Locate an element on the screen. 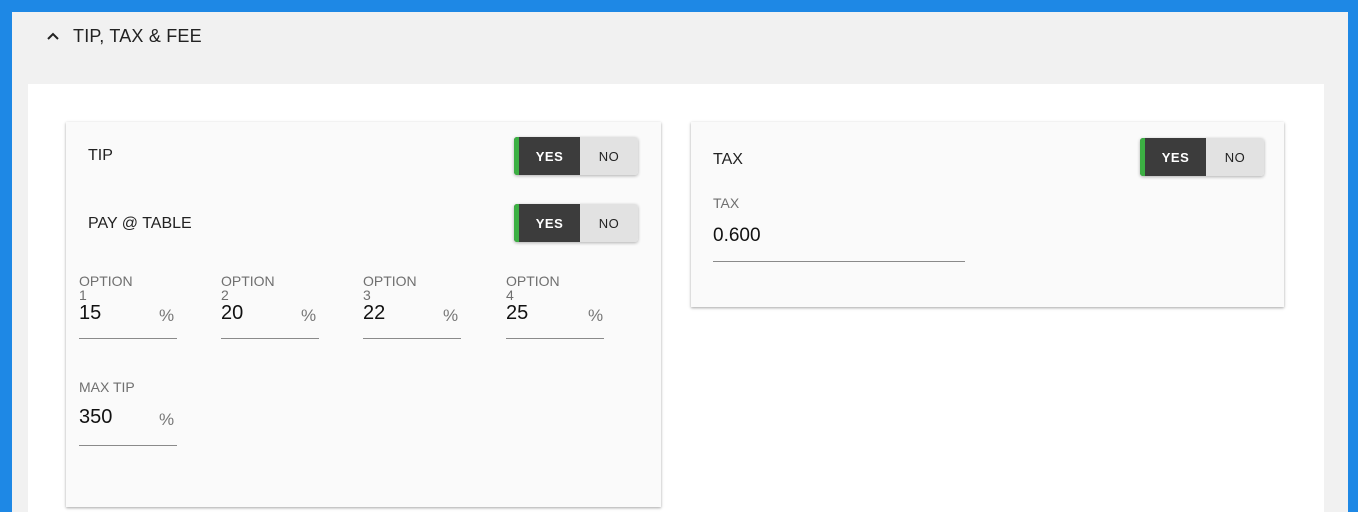  tax-rate-input: 0.600 is located at coordinates (737, 236).